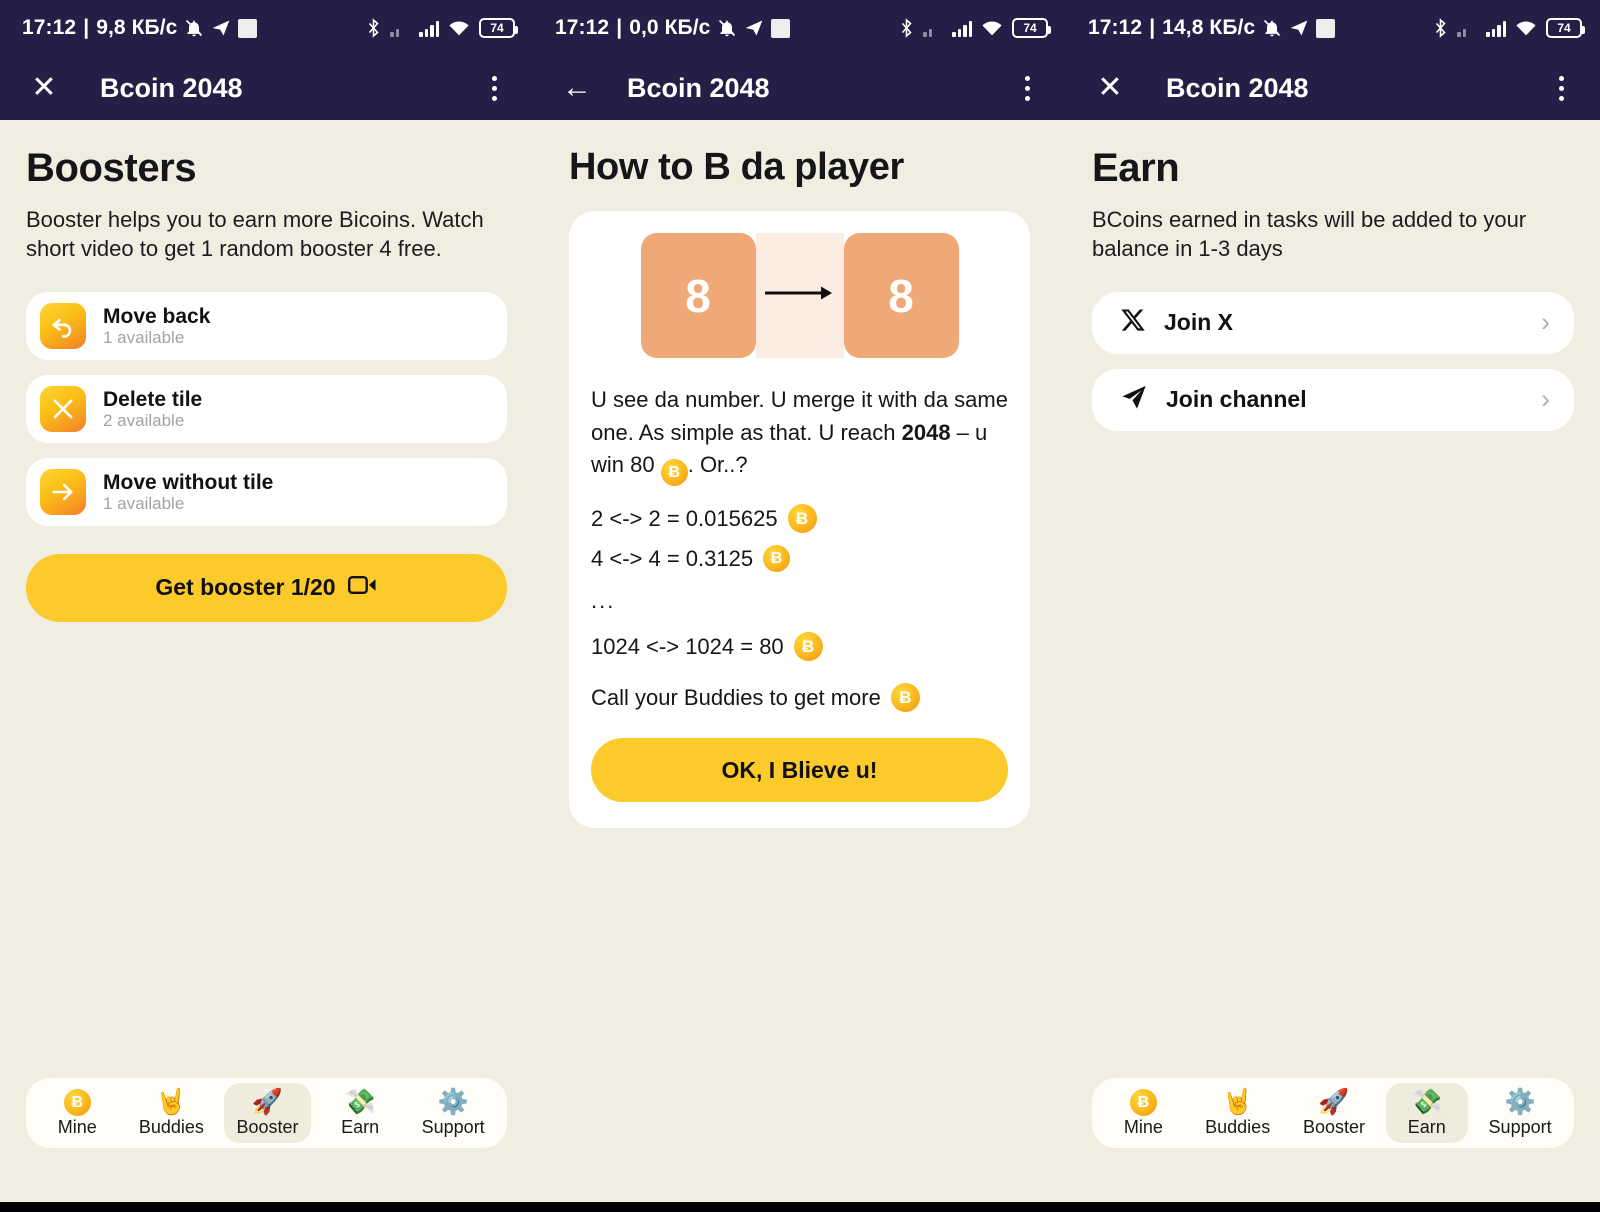  Describe the element at coordinates (673, 28) in the screenshot. I see `status-left-2: 17:12 | 0,0 КБ/с` at that location.